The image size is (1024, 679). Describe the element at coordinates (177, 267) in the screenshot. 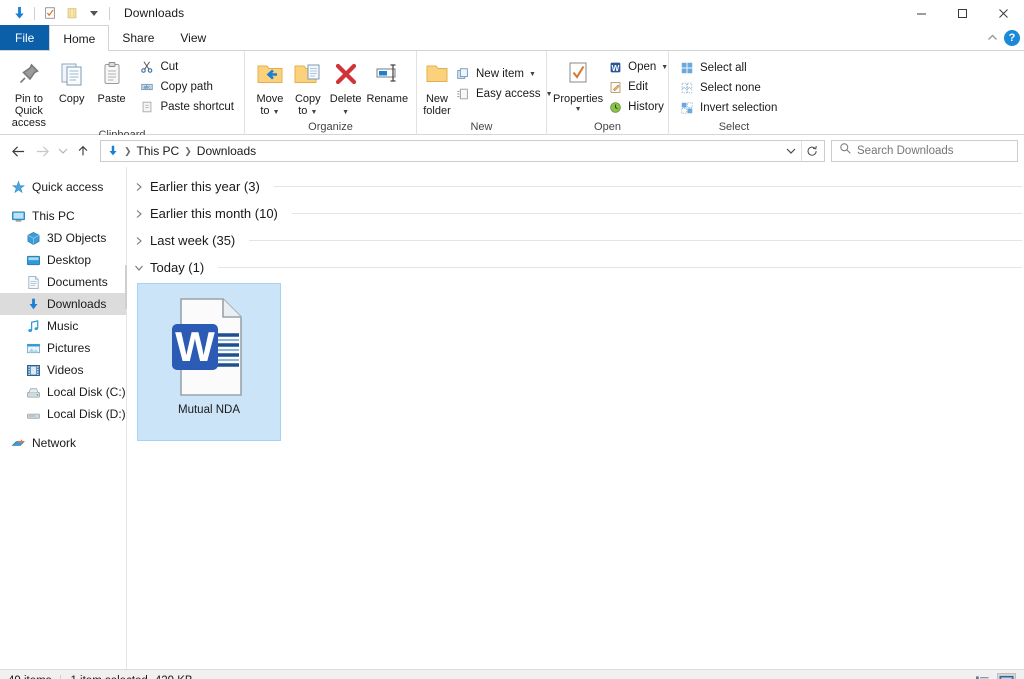

I see `group-title-today: Today (1)` at that location.